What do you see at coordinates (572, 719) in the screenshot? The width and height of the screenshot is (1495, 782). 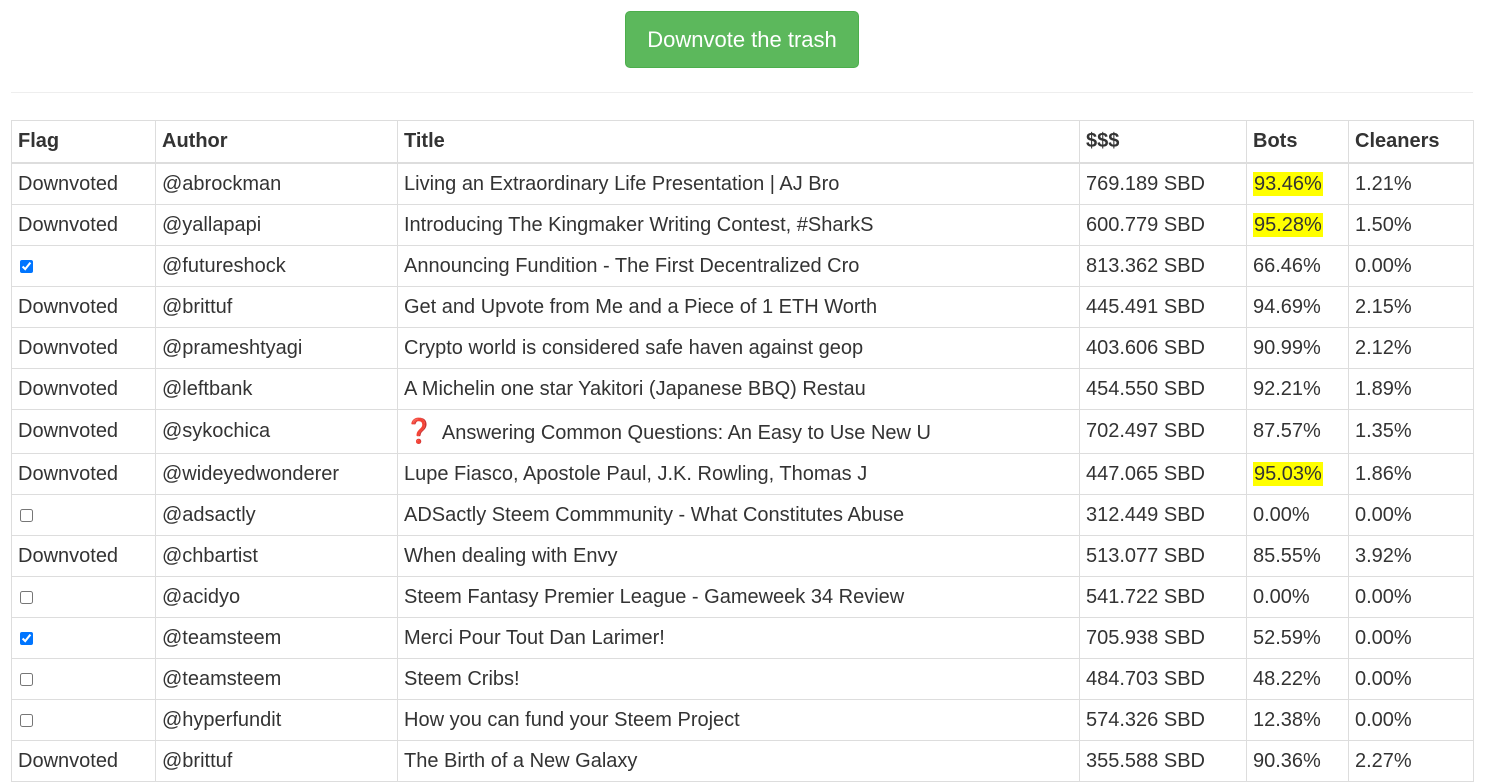 I see `title-text: How you can fund your Steem Project` at bounding box center [572, 719].